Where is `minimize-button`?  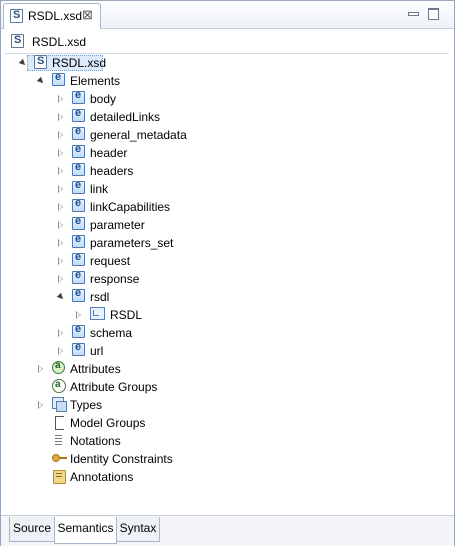 minimize-button is located at coordinates (413, 14).